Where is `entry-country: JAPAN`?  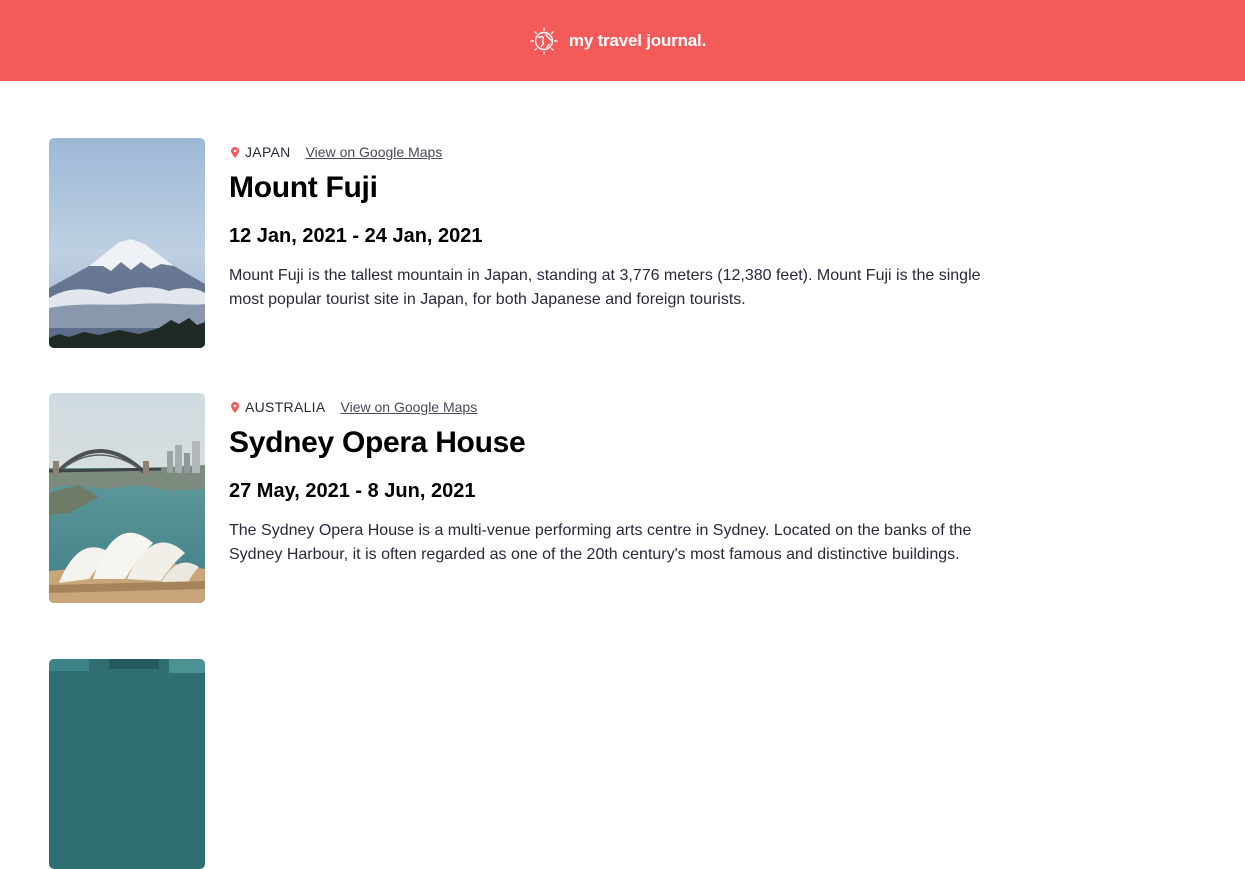
entry-country: JAPAN is located at coordinates (268, 152).